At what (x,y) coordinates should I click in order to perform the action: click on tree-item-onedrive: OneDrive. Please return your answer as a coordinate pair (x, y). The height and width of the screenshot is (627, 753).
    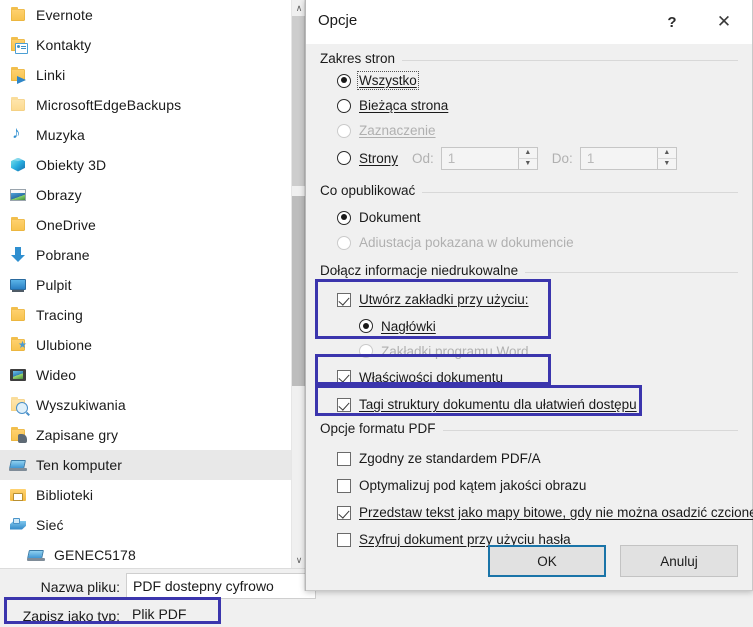
    Looking at the image, I should click on (145, 225).